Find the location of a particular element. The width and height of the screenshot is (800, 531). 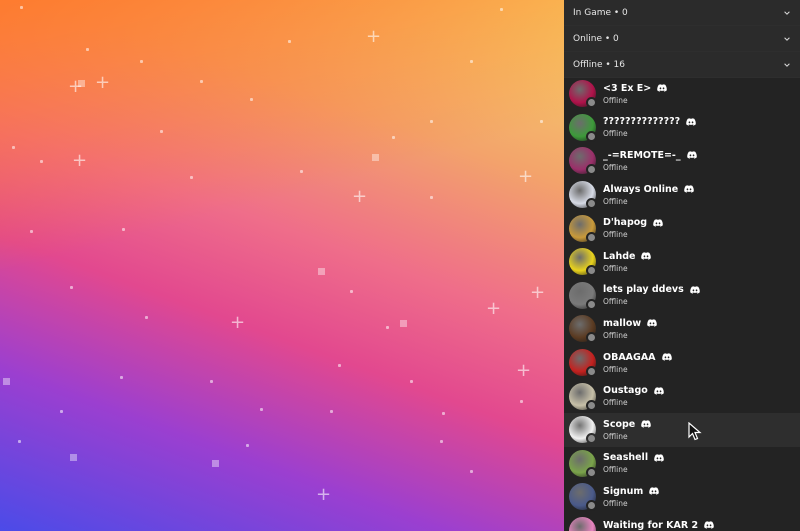

friend-row: Lahde Offline is located at coordinates (682, 262).